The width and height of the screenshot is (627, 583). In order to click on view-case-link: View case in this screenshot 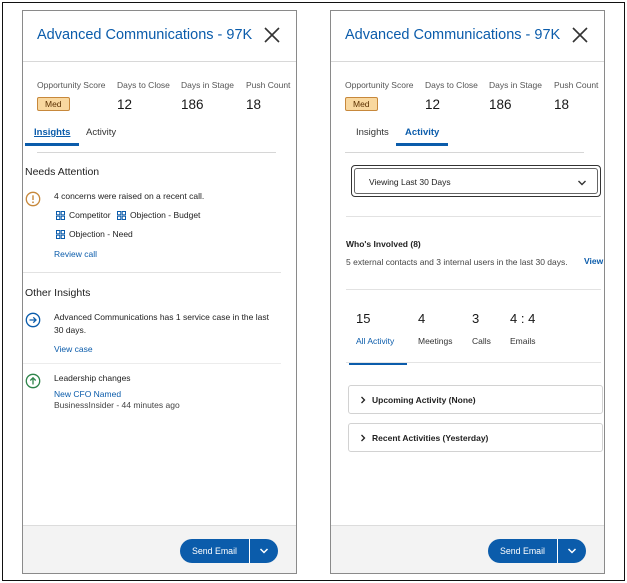, I will do `click(73, 349)`.